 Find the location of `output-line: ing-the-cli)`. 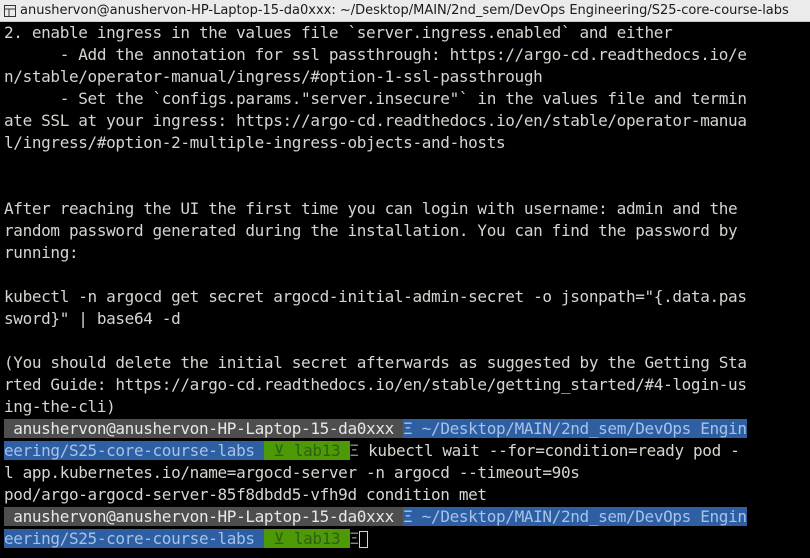

output-line: ing-the-cli) is located at coordinates (60, 406).